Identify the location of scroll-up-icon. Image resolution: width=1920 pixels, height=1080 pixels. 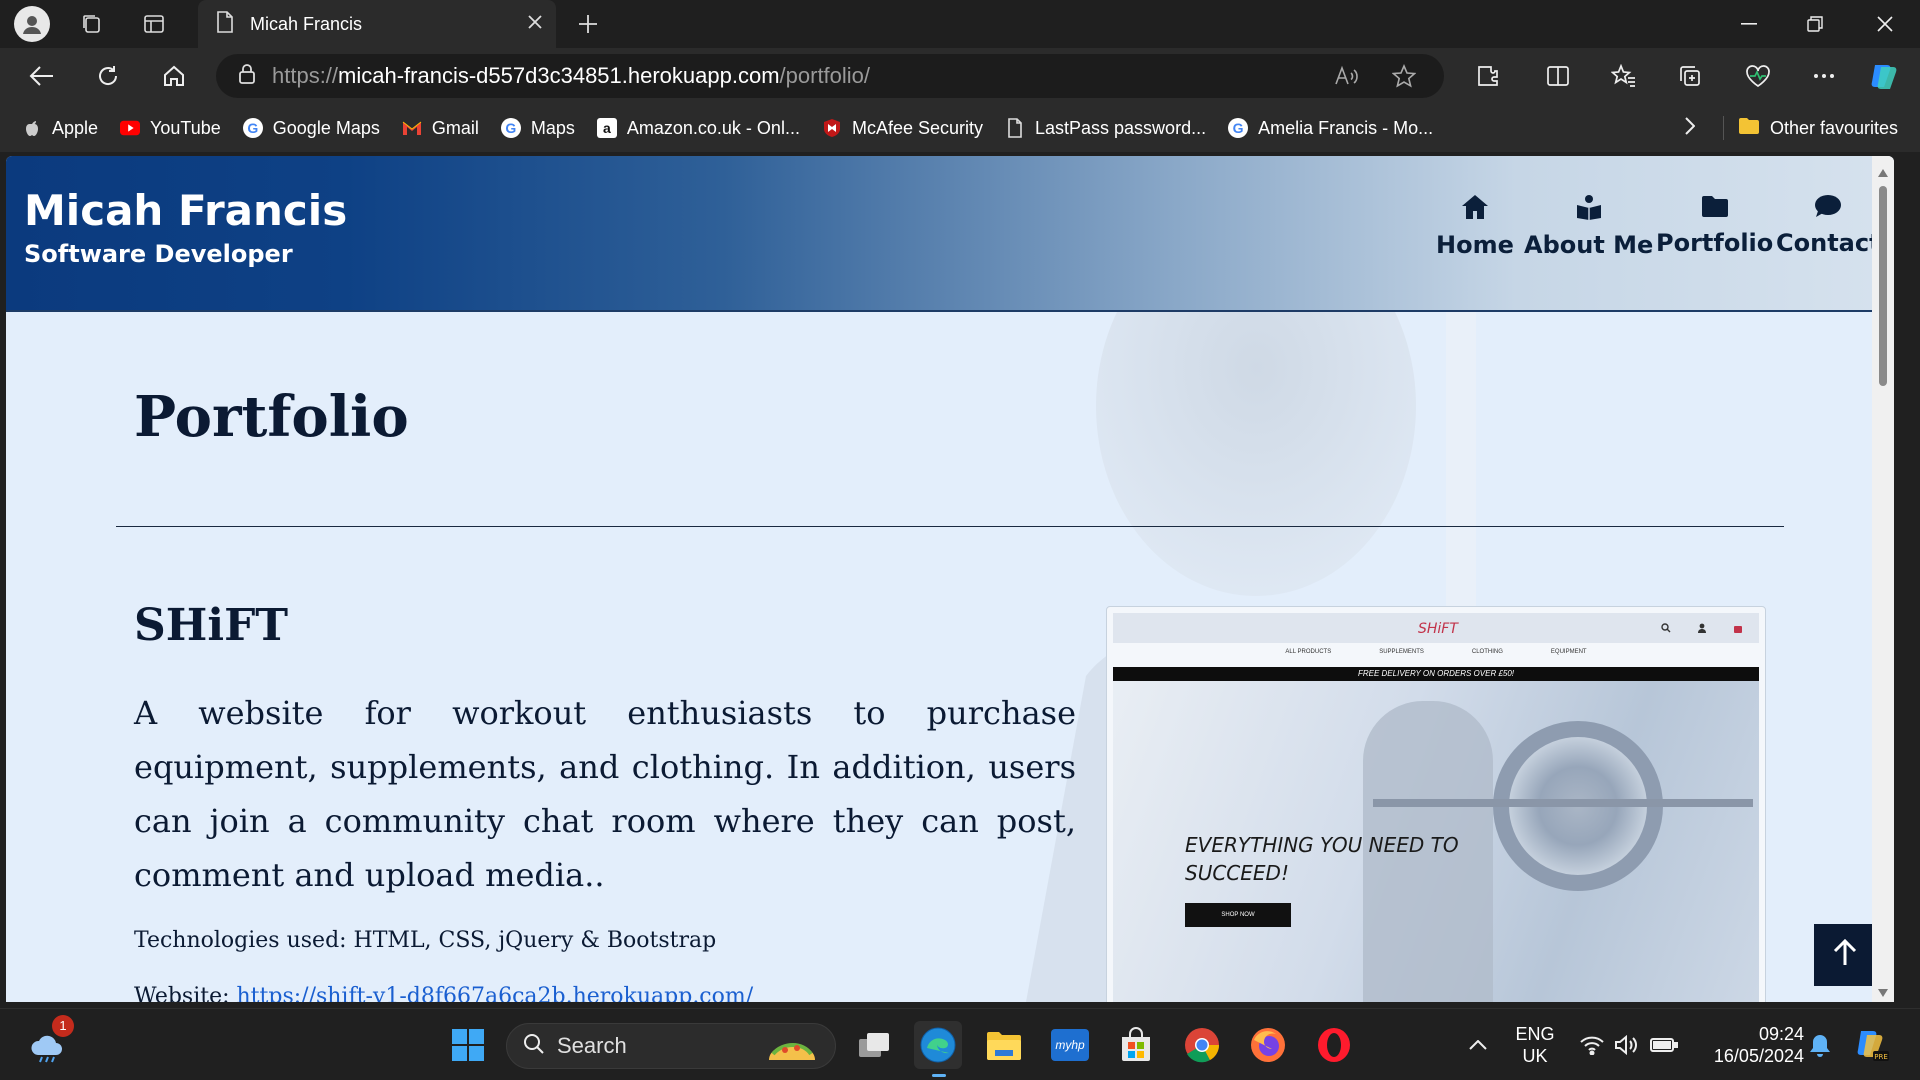
(1883, 173).